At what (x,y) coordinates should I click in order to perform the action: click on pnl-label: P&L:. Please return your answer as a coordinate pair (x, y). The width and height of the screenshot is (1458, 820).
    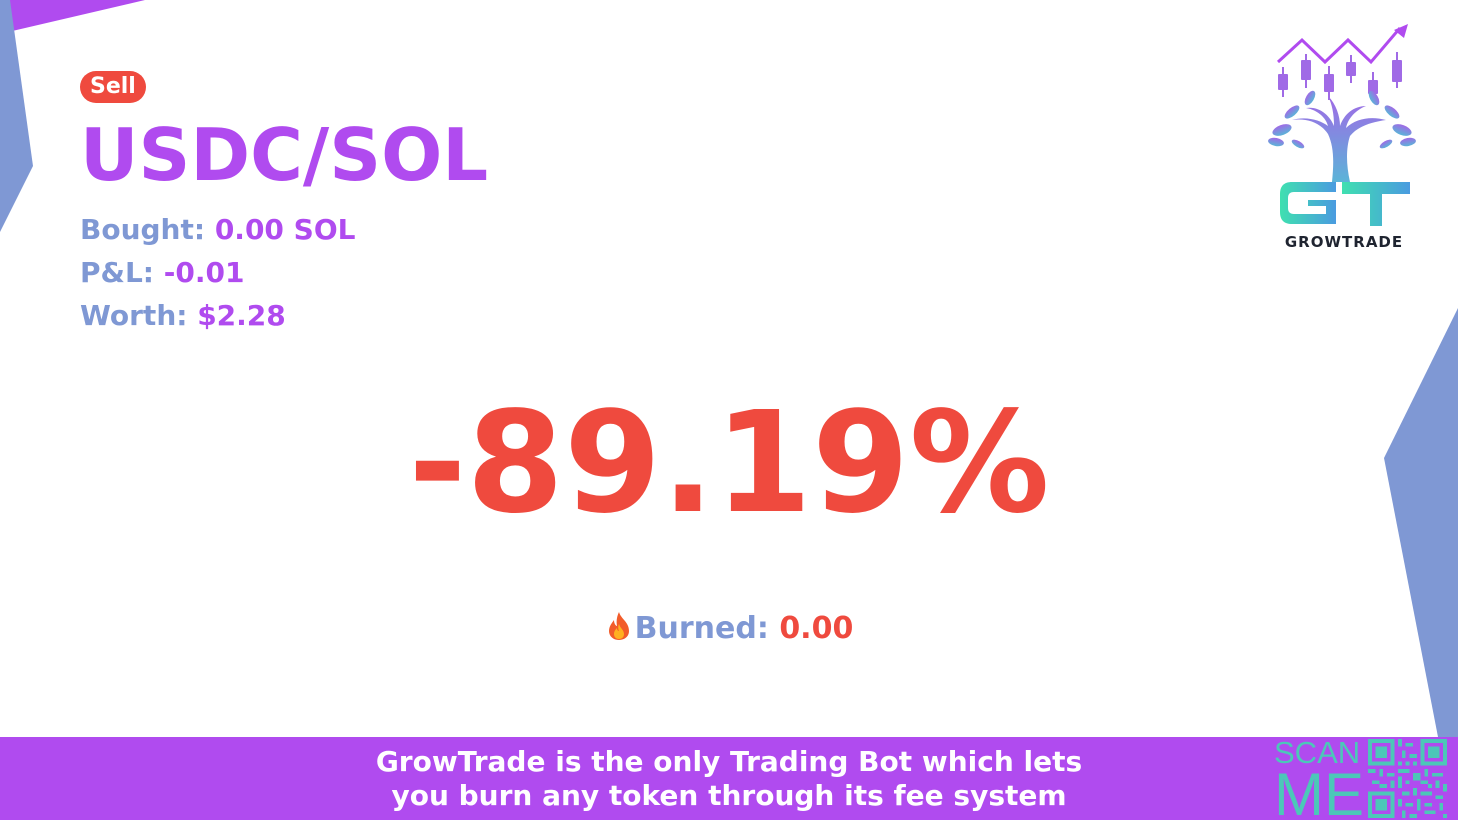
    Looking at the image, I should click on (117, 272).